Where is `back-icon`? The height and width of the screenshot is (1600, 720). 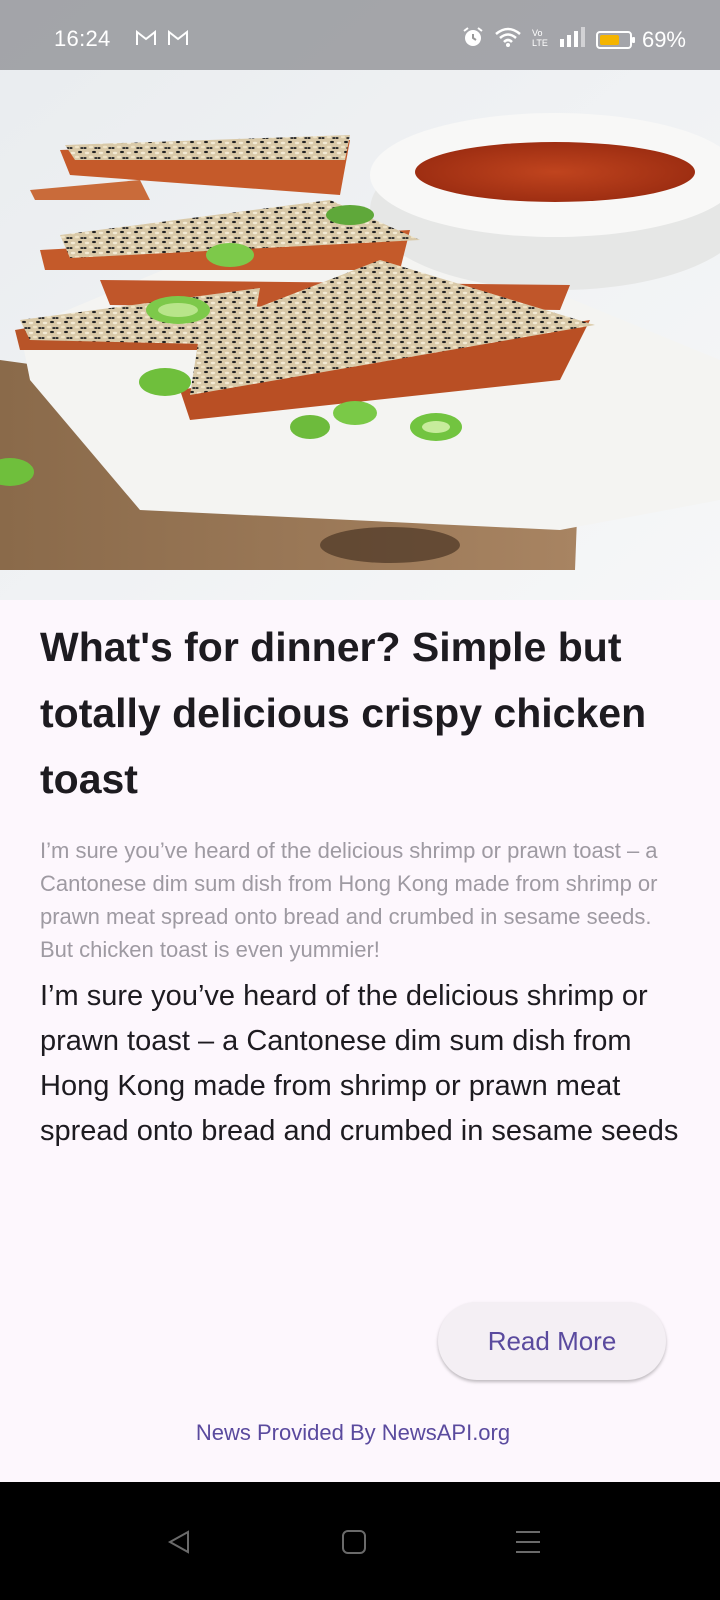 back-icon is located at coordinates (180, 1542).